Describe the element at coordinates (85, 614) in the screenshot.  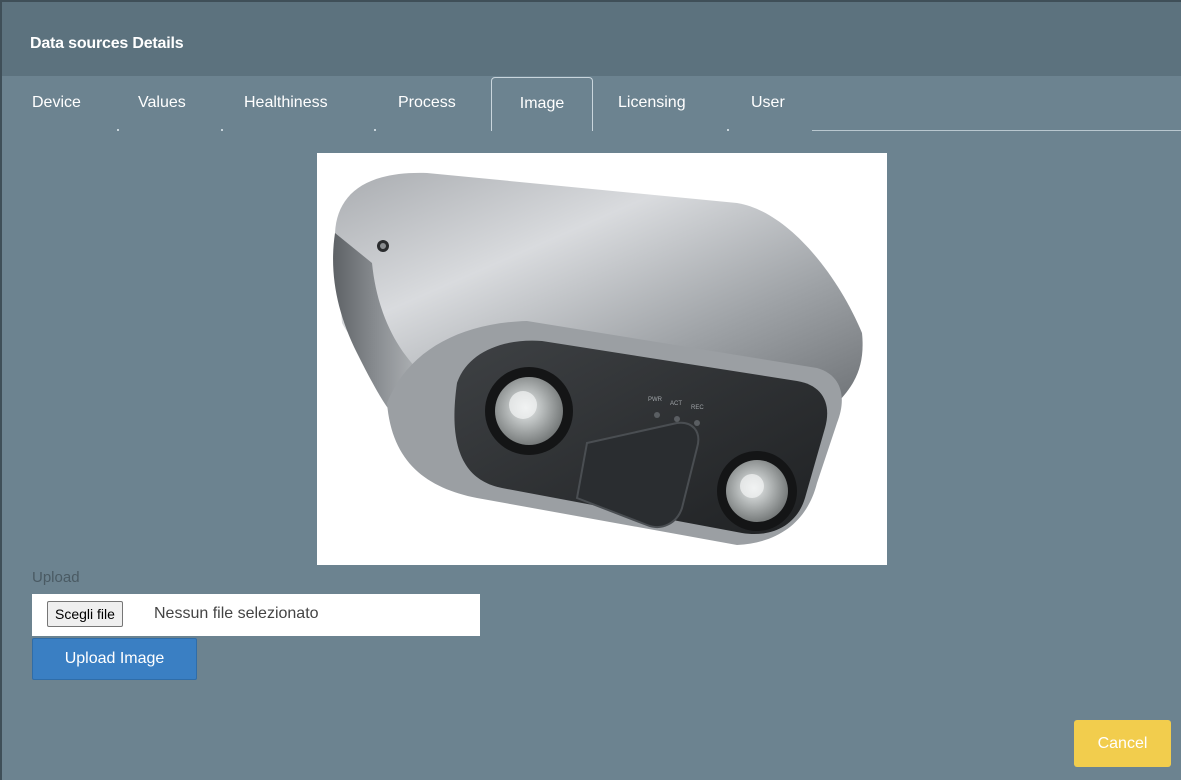
I see `choose-file-button: Scegli file` at that location.